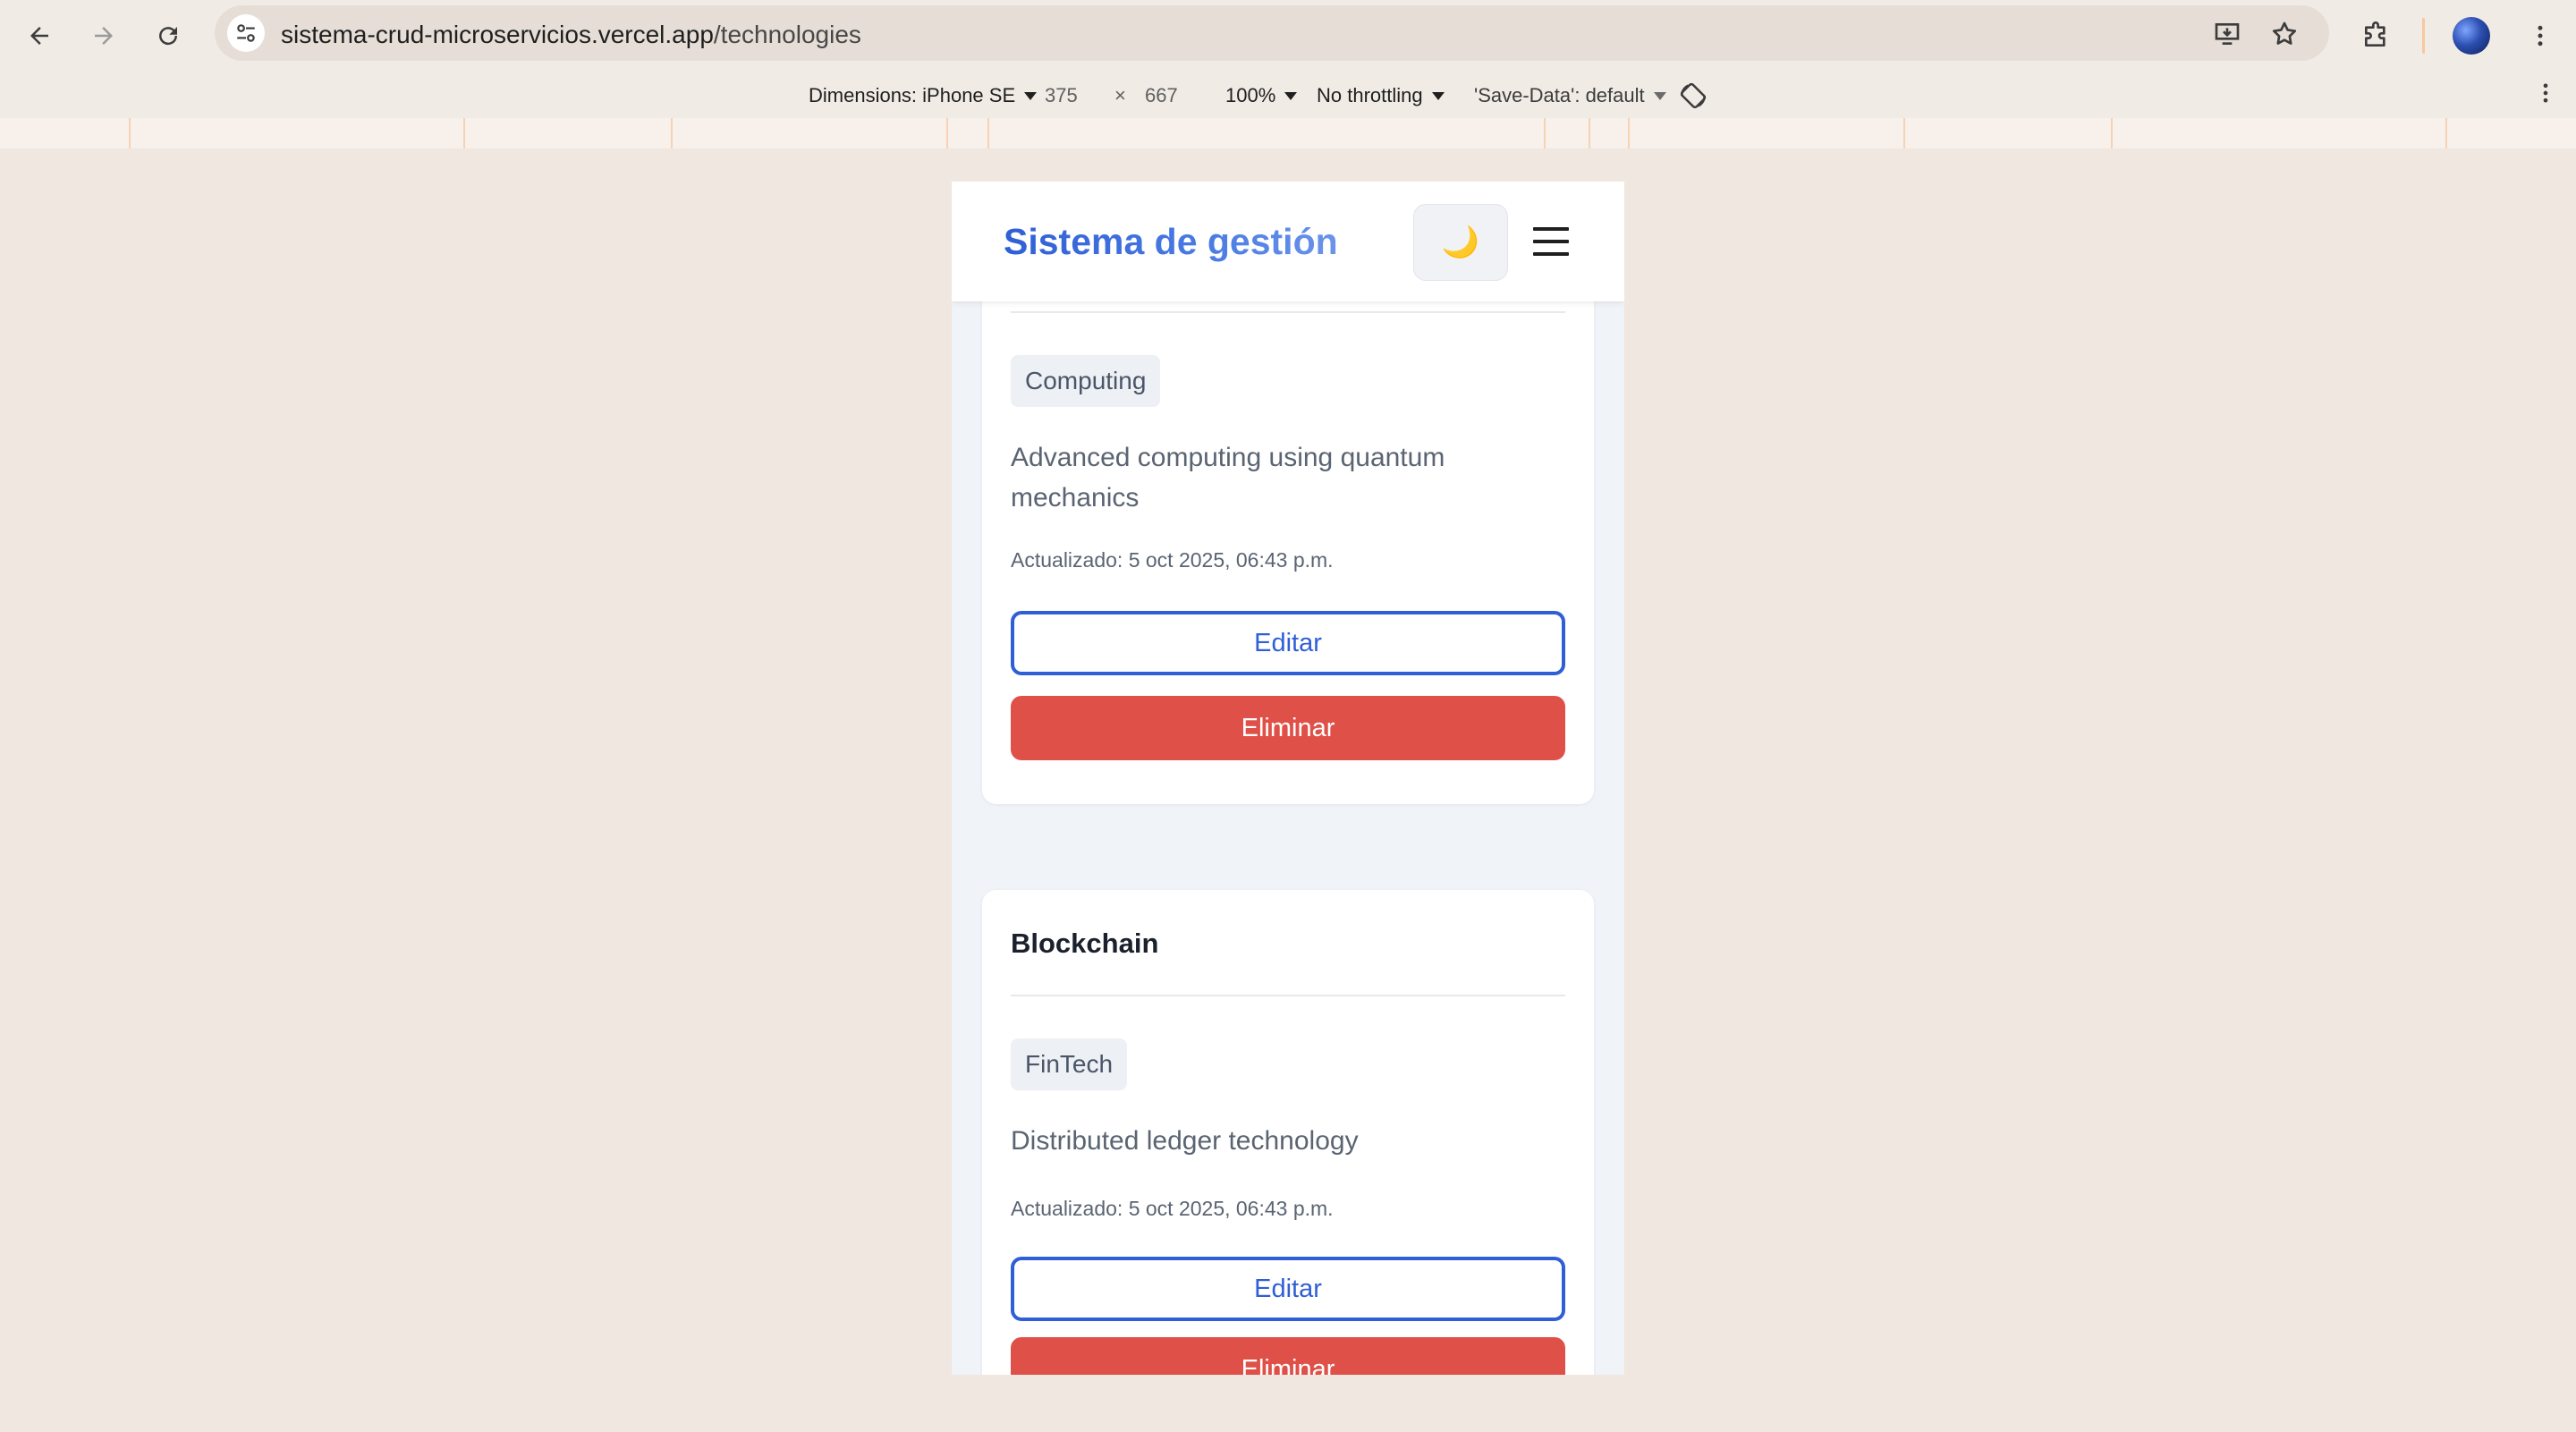 The height and width of the screenshot is (1432, 2576). Describe the element at coordinates (2227, 34) in the screenshot. I see `install-app-icon` at that location.